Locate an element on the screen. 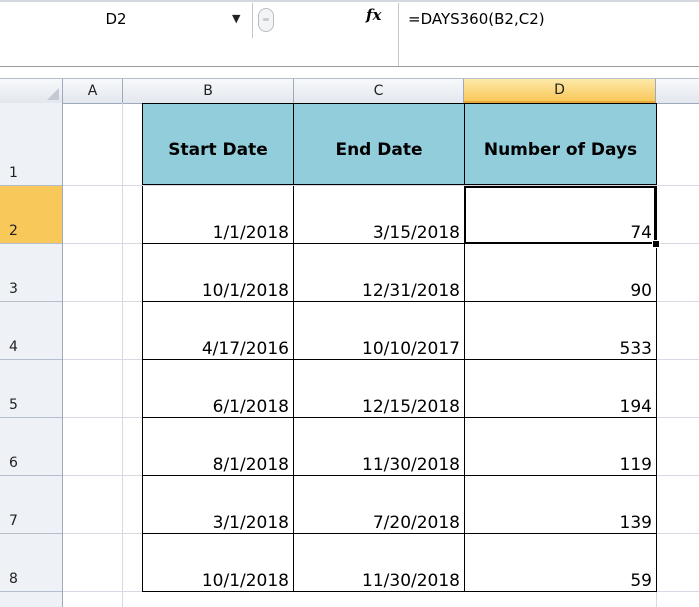 Image resolution: width=699 pixels, height=607 pixels. header-start-date: Start Date is located at coordinates (218, 144).